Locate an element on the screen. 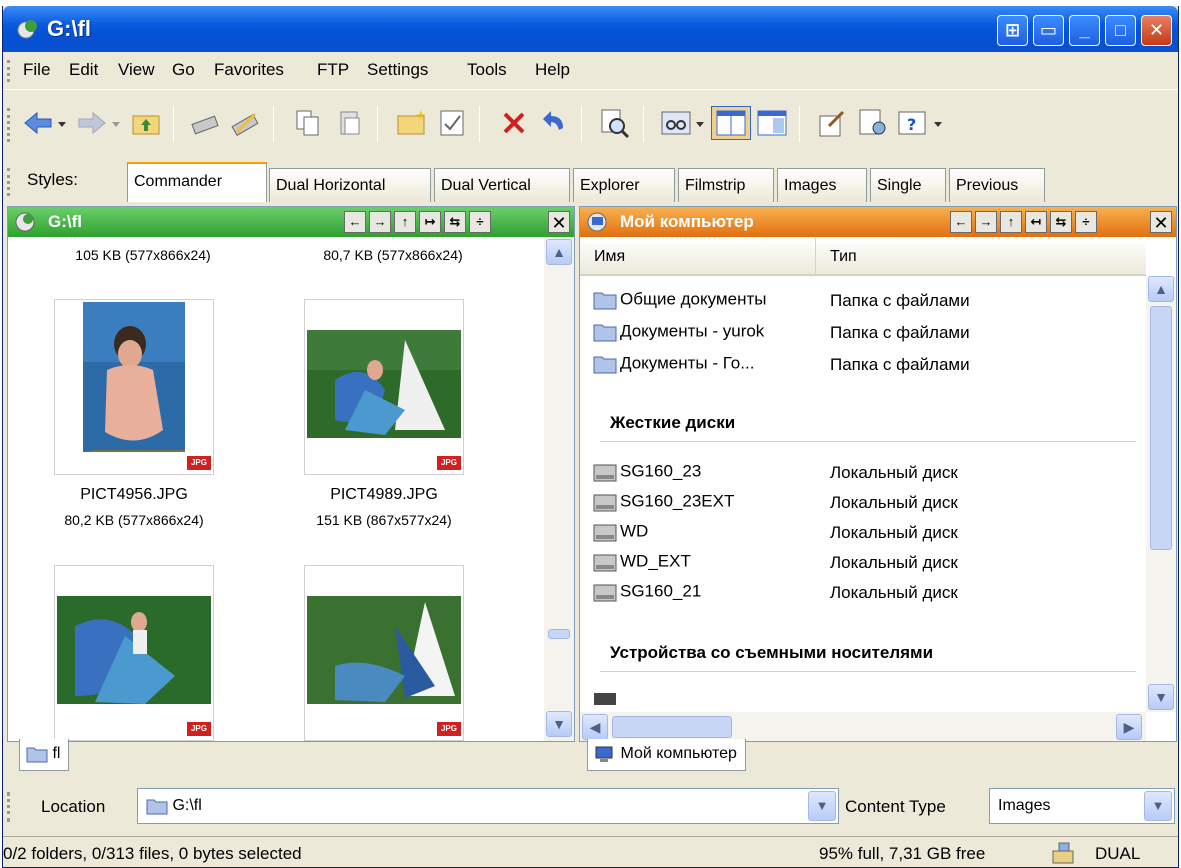  hscroll-thumb is located at coordinates (672, 727).